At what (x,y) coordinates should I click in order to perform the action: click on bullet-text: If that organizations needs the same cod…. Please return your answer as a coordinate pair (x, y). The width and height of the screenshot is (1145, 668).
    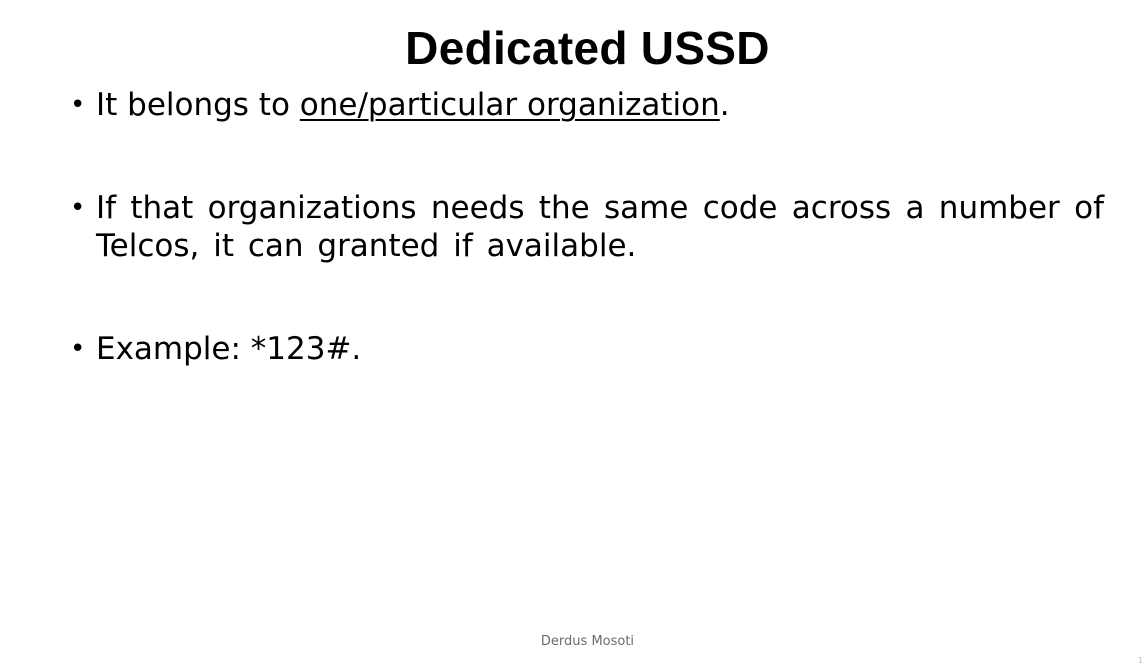
    Looking at the image, I should click on (600, 227).